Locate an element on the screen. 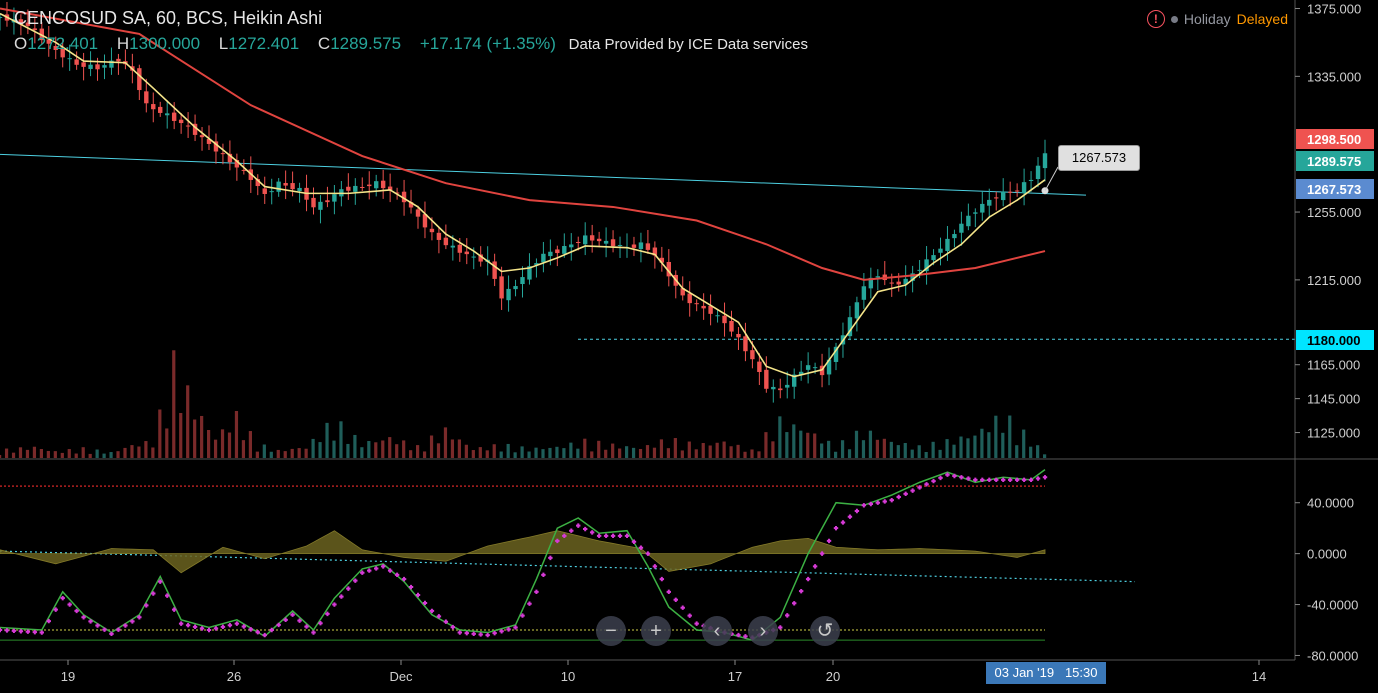 The width and height of the screenshot is (1378, 693). symbol-title: CENCOSUD SA, 60, BCS, Heikin Ashi is located at coordinates (168, 18).